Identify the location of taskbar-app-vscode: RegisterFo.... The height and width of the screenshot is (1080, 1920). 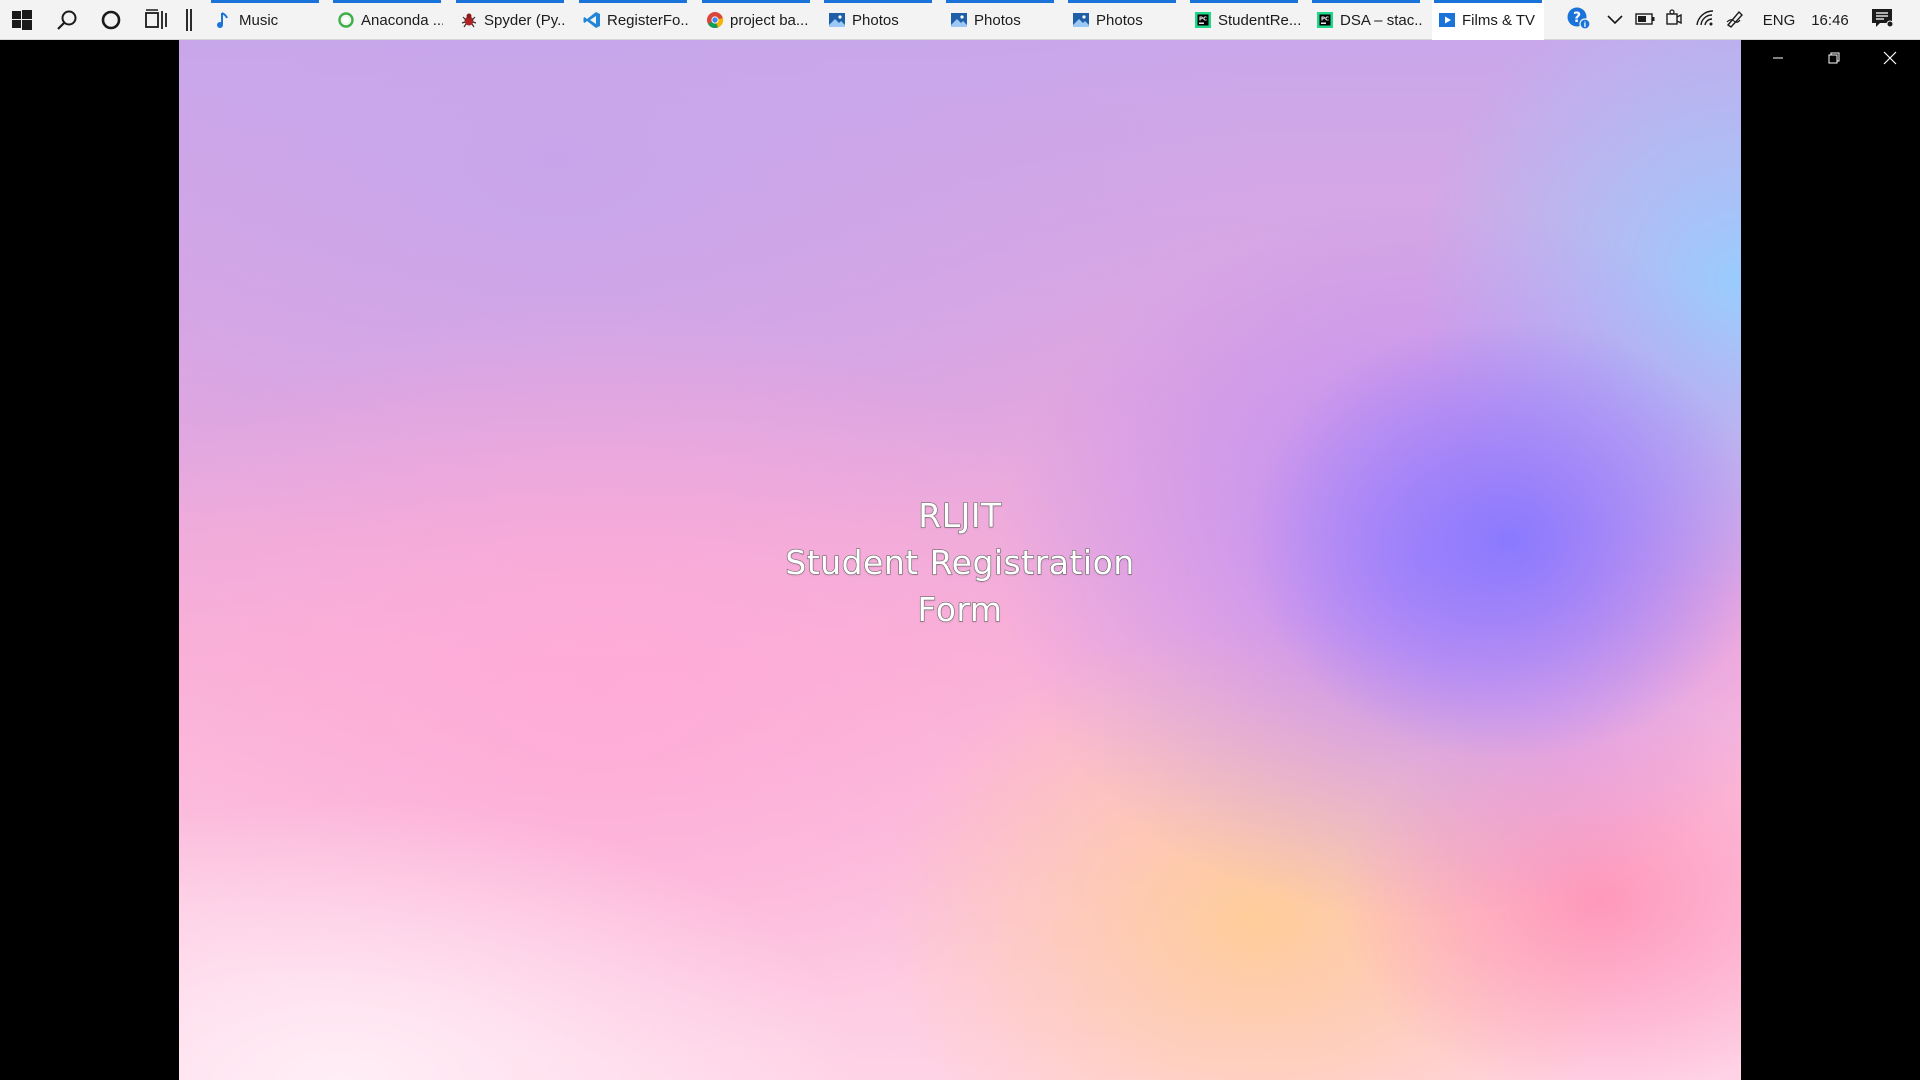
(633, 20).